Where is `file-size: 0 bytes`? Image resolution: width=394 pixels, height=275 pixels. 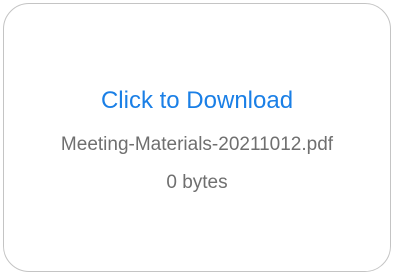
file-size: 0 bytes is located at coordinates (197, 182).